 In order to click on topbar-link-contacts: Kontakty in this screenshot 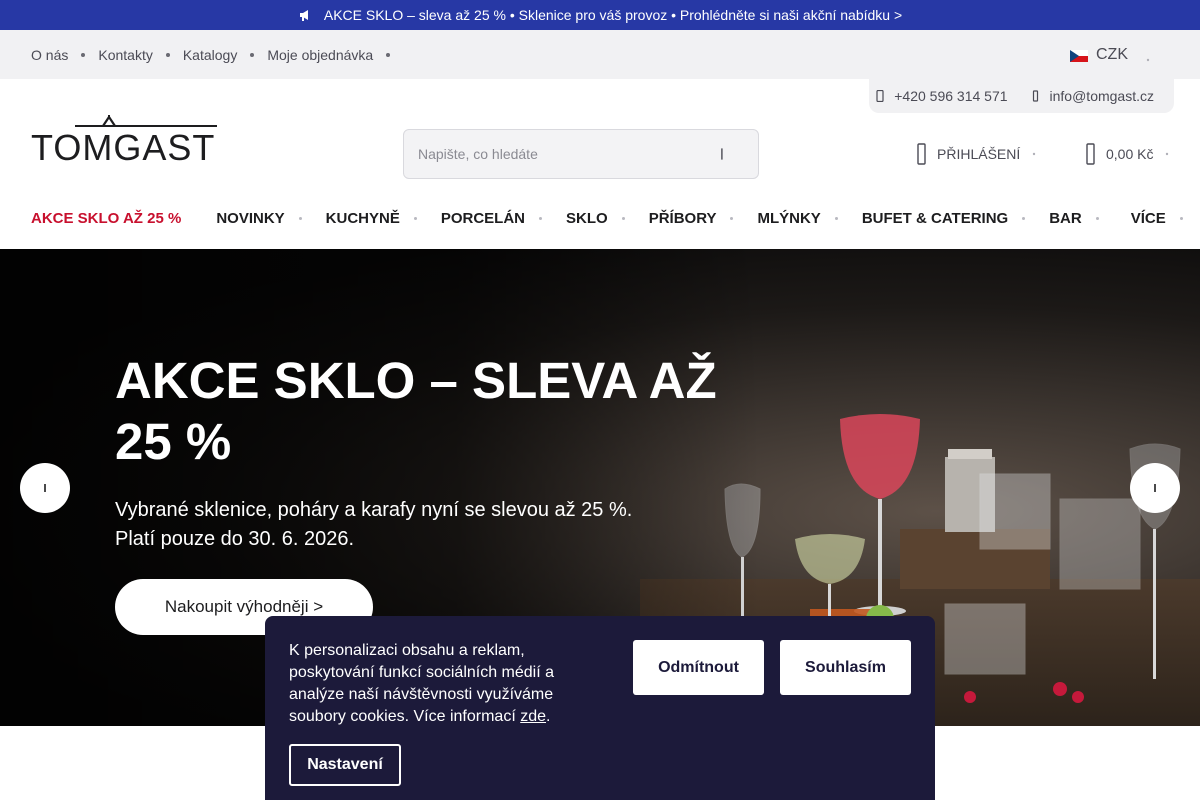, I will do `click(125, 55)`.